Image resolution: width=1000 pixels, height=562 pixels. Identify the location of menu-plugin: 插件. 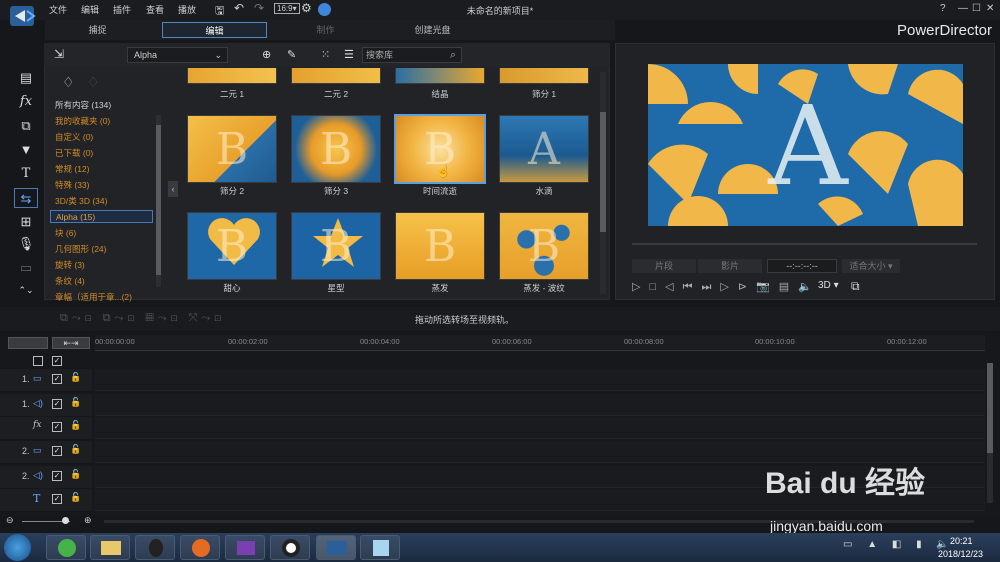
(122, 9).